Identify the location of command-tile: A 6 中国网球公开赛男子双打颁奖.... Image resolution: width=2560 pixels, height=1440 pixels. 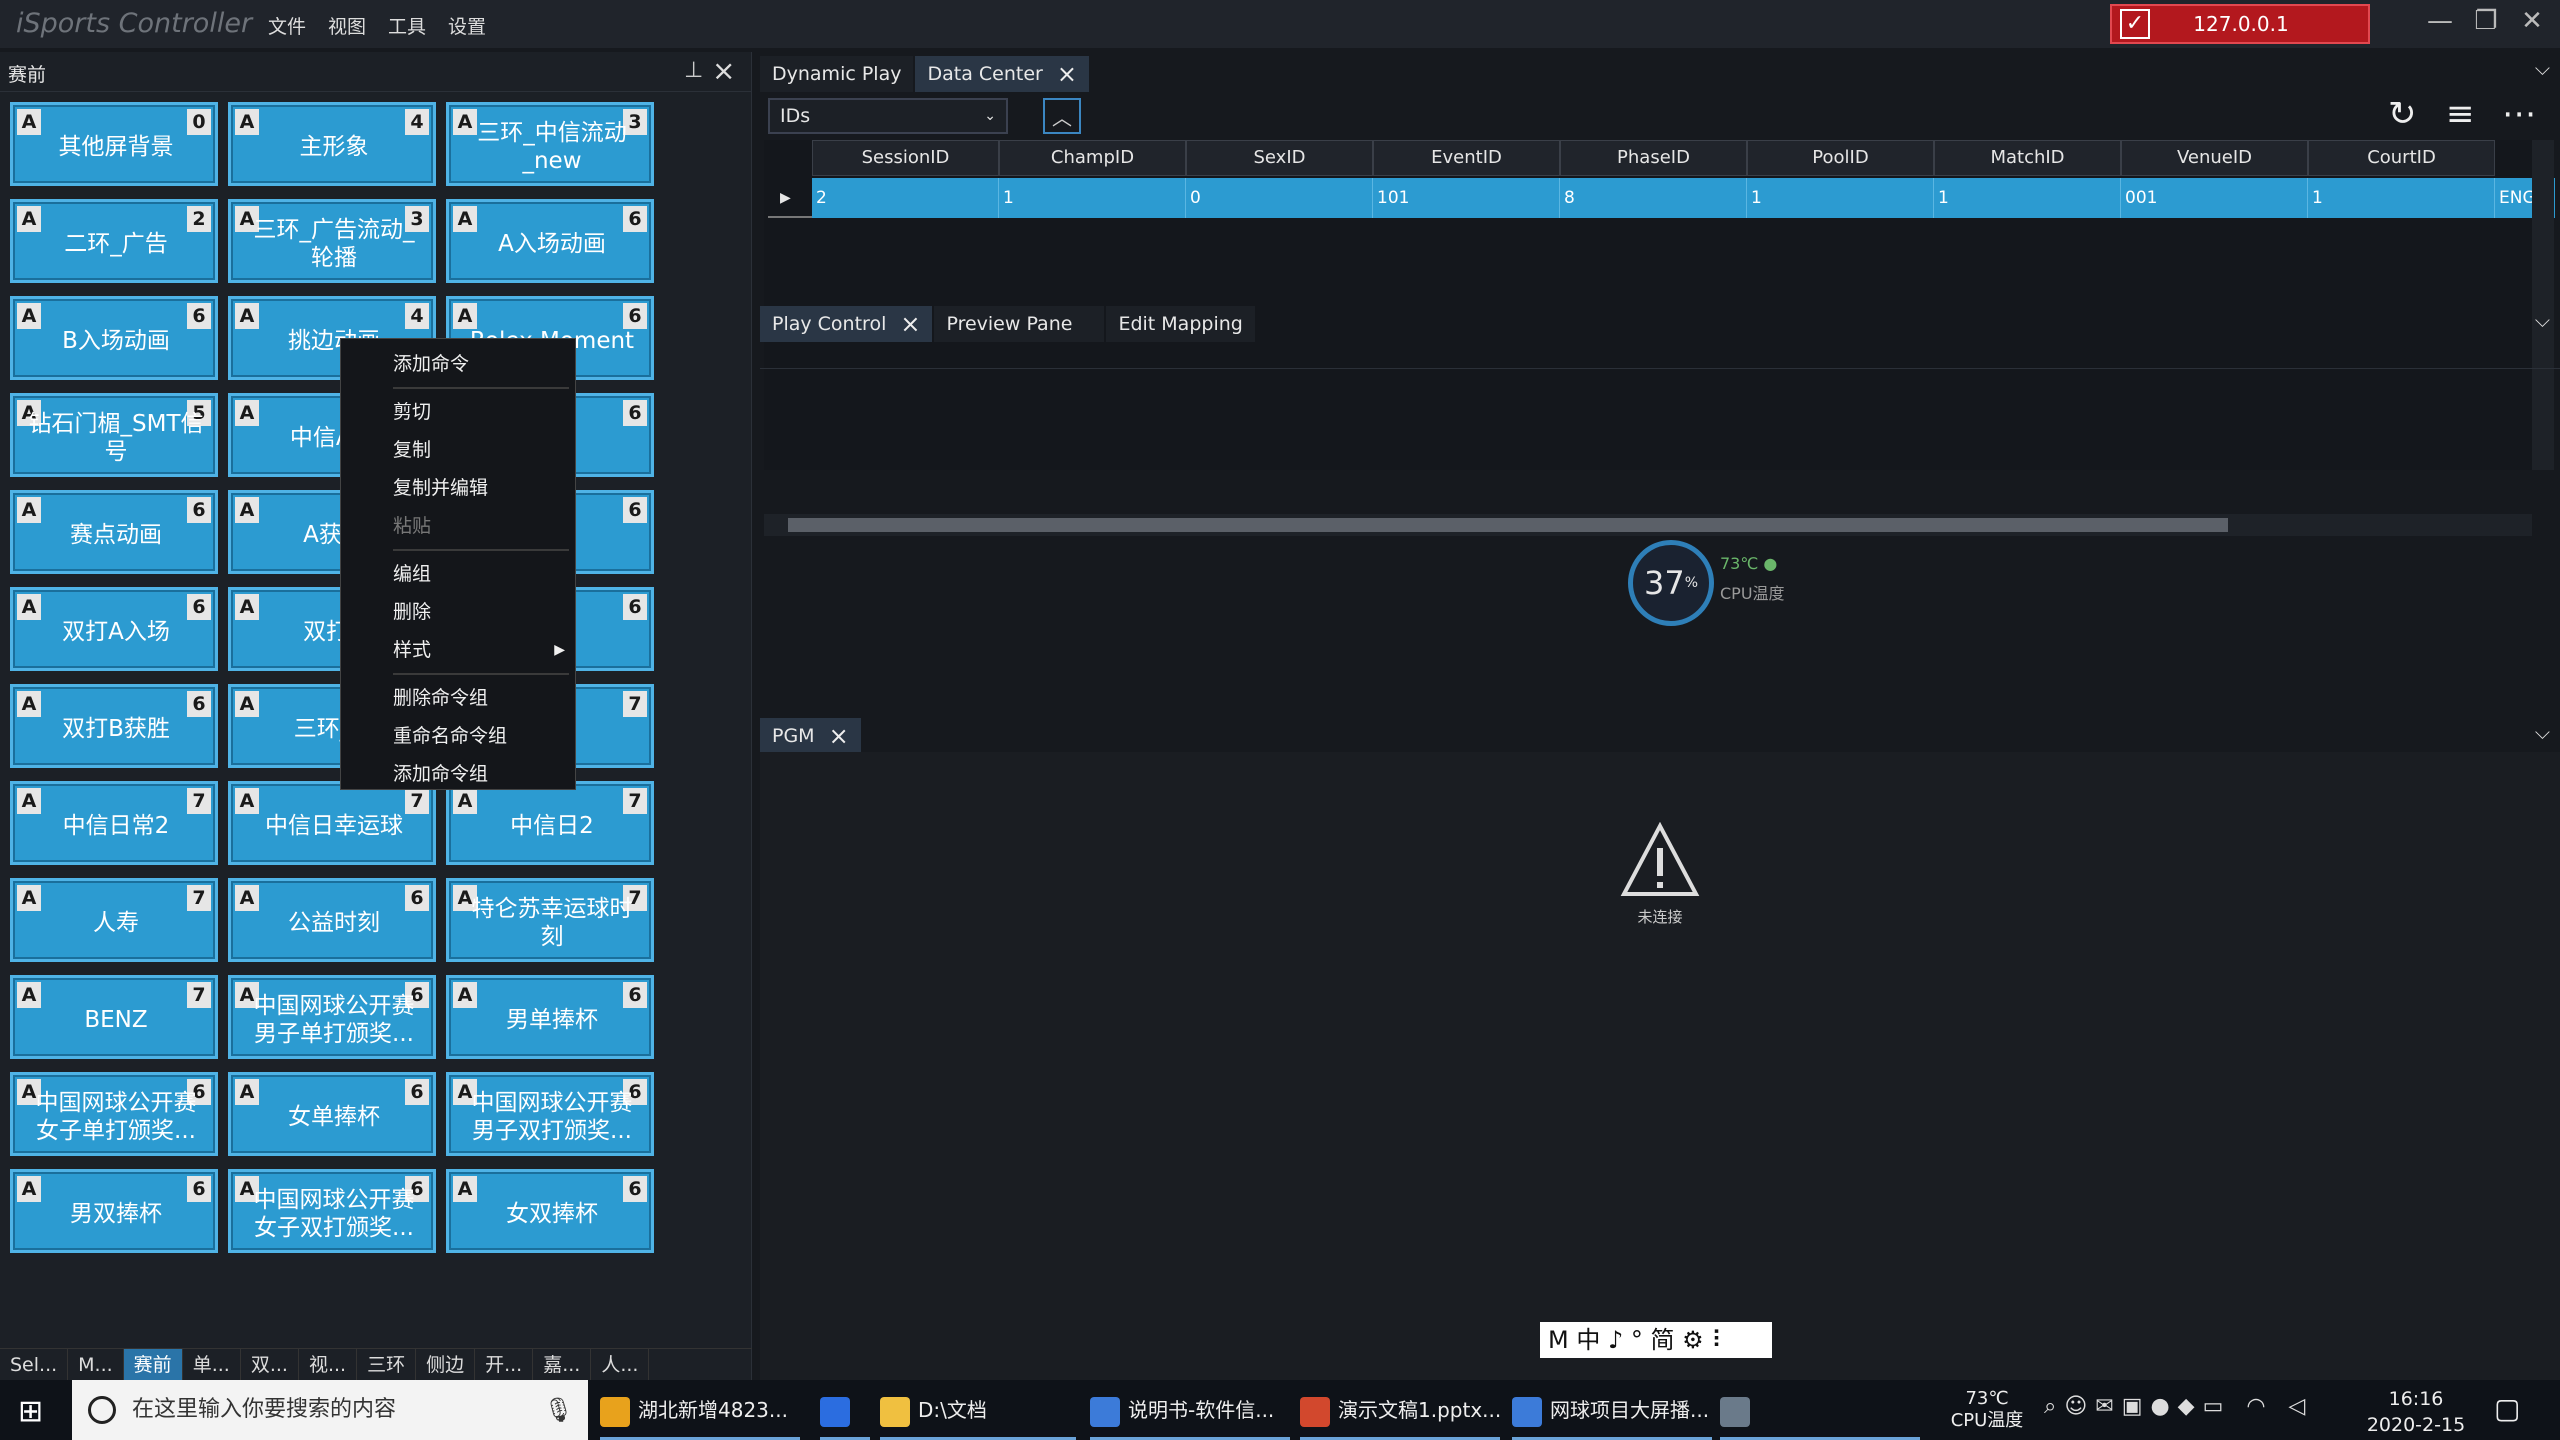
(550, 1114).